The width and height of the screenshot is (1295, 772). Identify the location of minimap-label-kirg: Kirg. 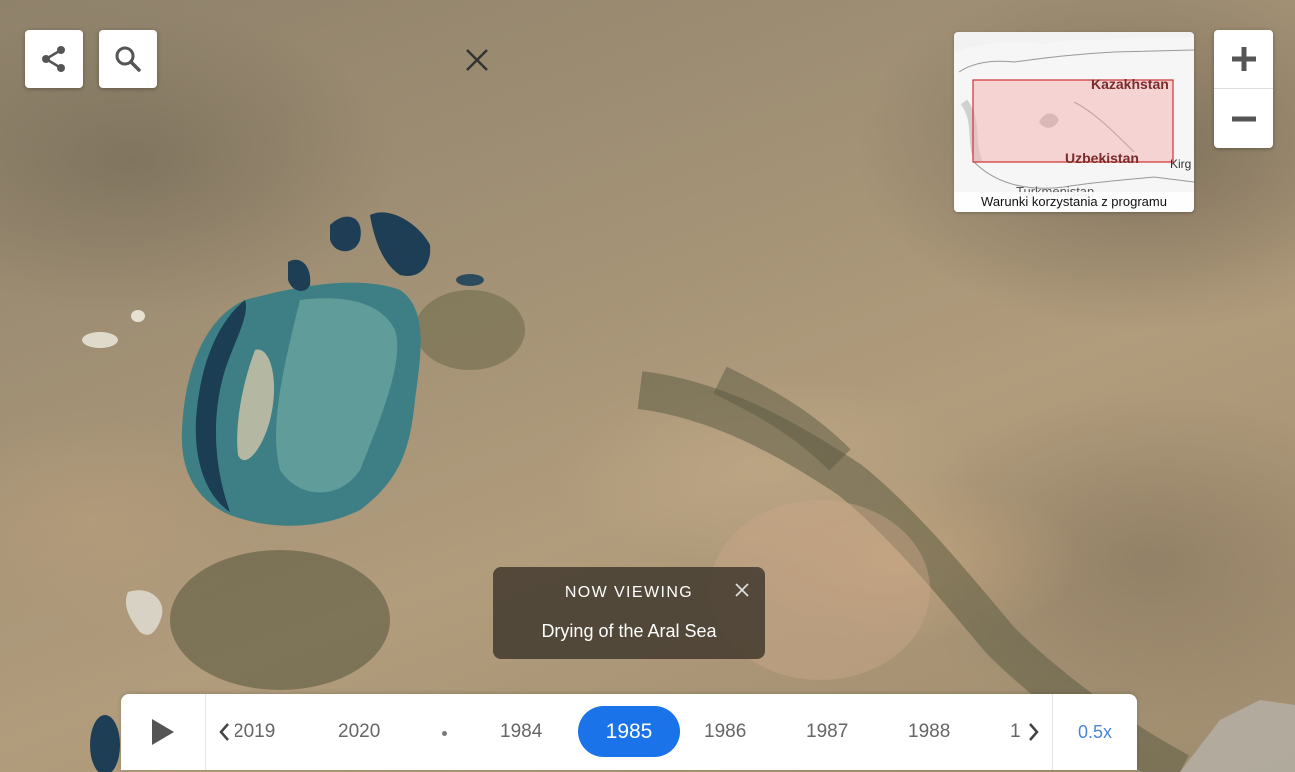
(1181, 164).